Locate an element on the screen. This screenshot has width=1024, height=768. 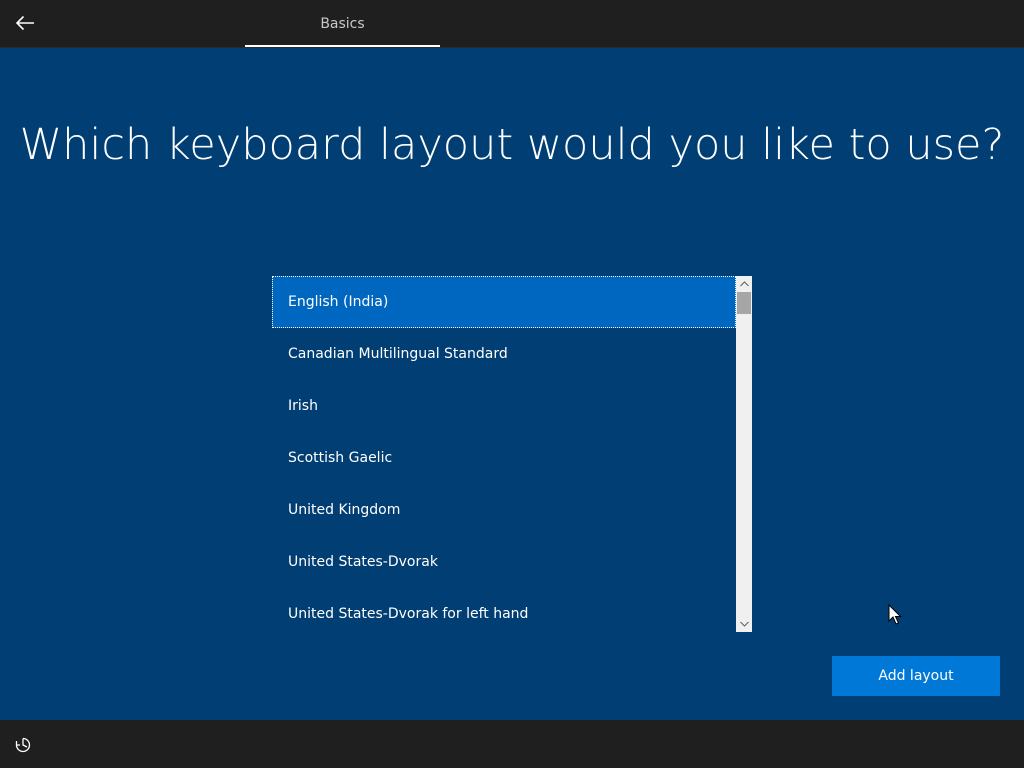
arrow-left-icon is located at coordinates (24, 23).